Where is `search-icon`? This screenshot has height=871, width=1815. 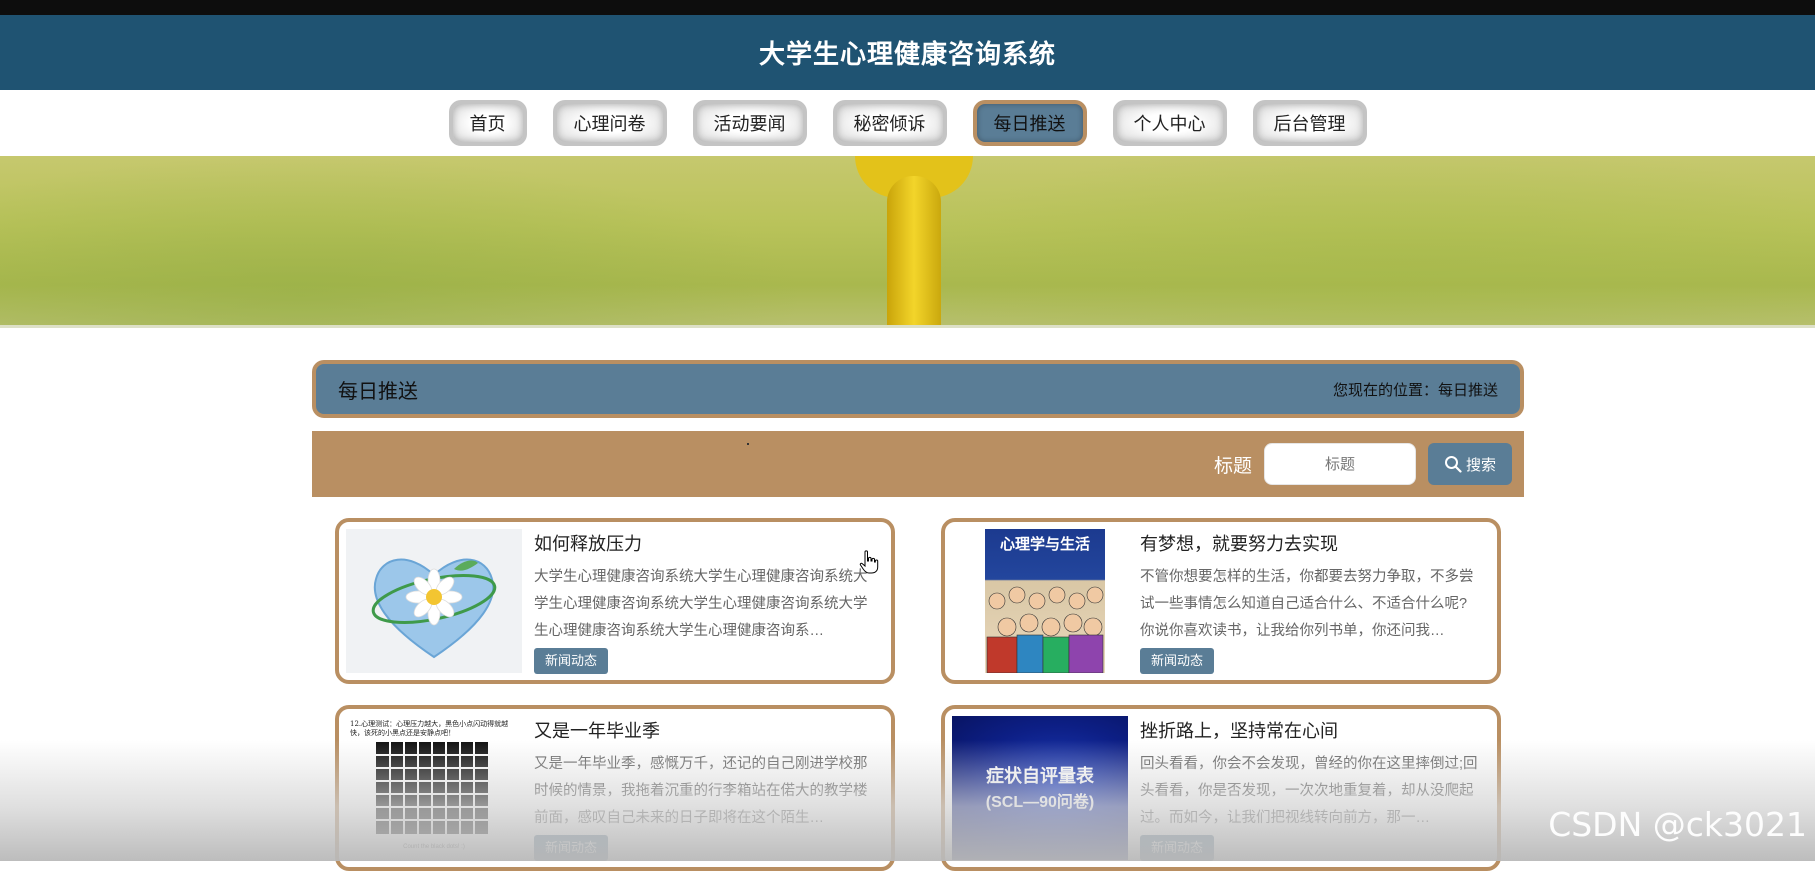
search-icon is located at coordinates (1453, 464).